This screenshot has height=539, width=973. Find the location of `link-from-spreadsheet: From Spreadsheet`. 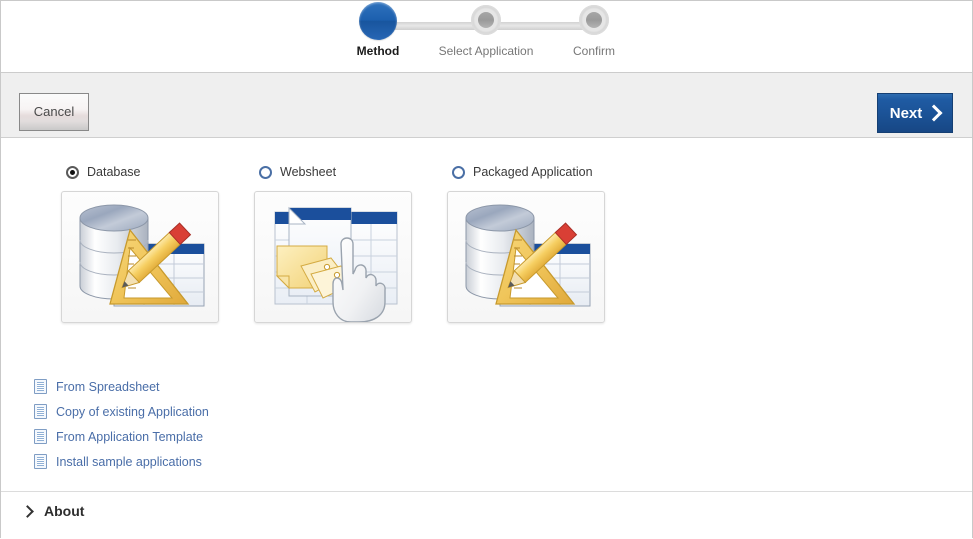

link-from-spreadsheet: From Spreadsheet is located at coordinates (121, 386).